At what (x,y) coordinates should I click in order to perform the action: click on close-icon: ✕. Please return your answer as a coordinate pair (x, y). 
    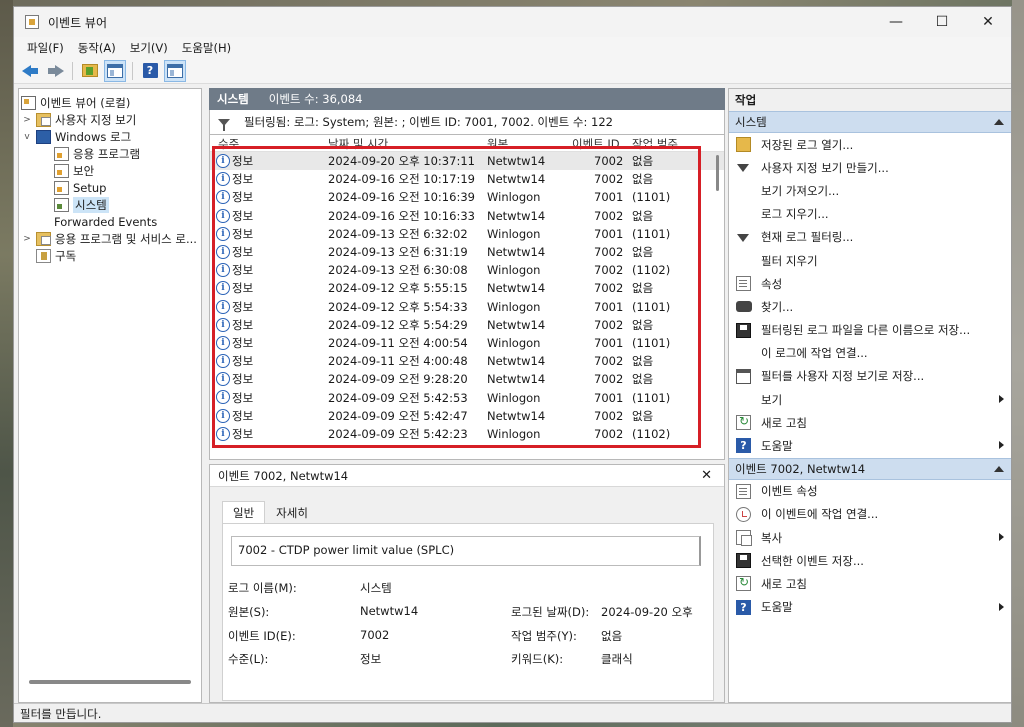
    Looking at the image, I should click on (706, 475).